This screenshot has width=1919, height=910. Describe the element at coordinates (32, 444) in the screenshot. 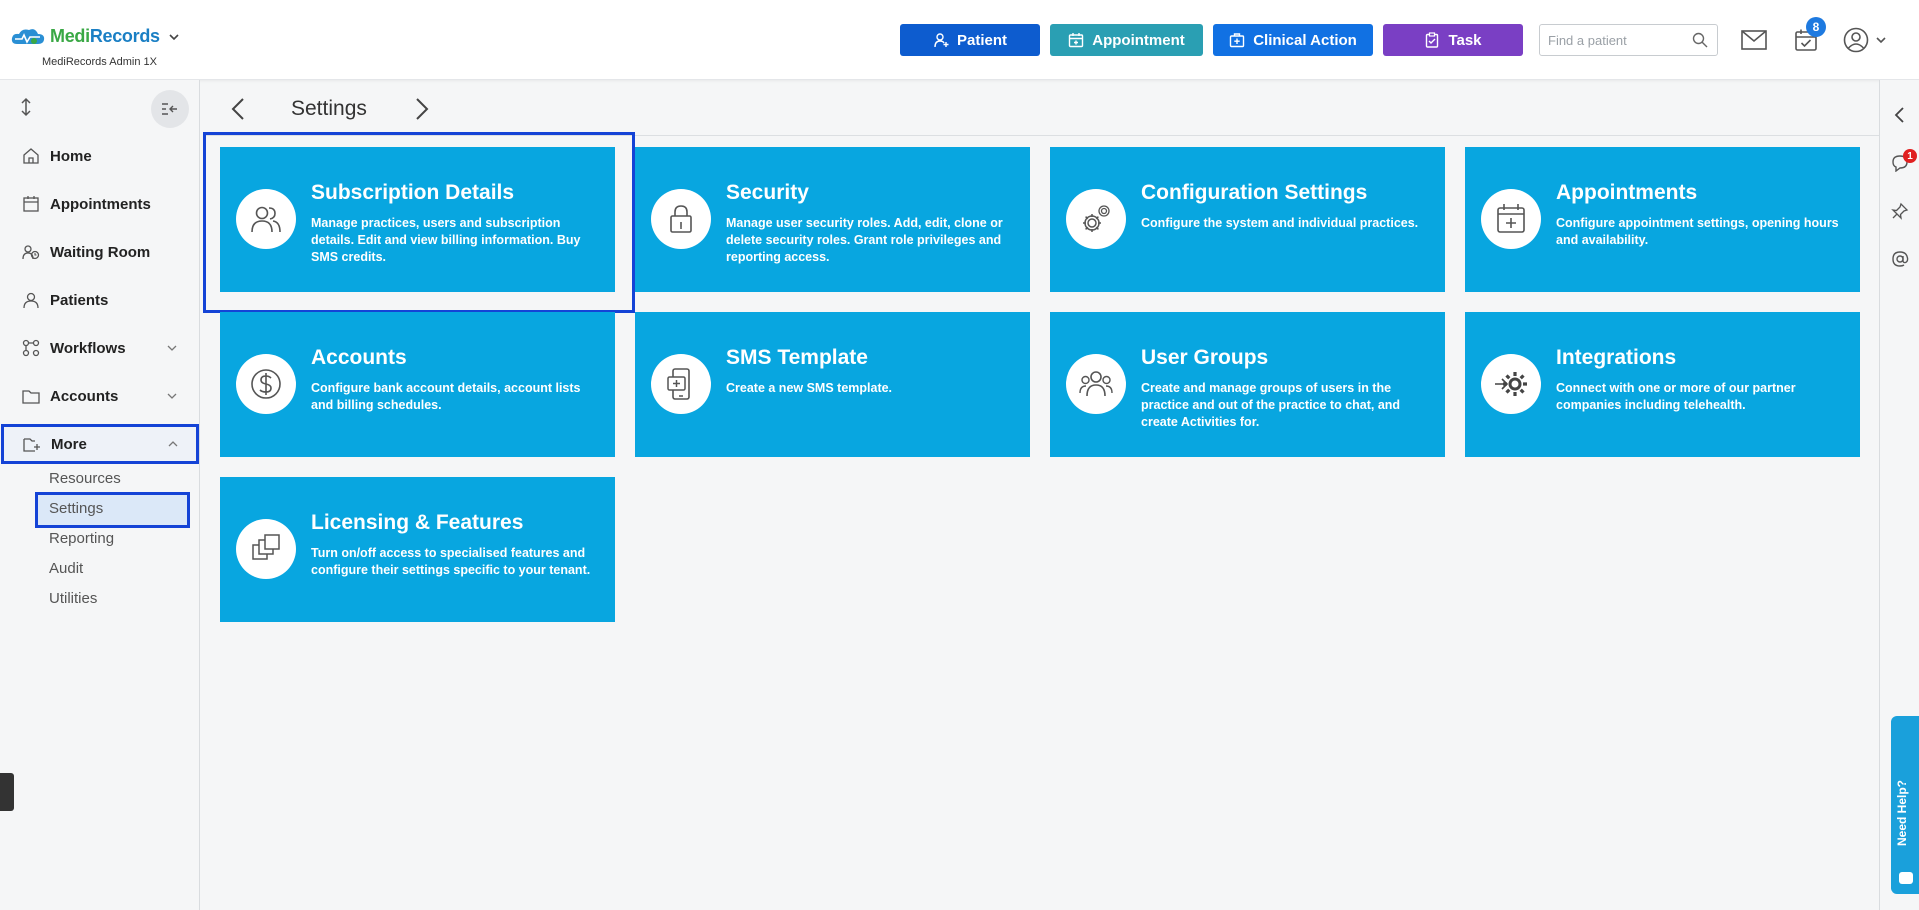

I see `folder-add-icon` at that location.